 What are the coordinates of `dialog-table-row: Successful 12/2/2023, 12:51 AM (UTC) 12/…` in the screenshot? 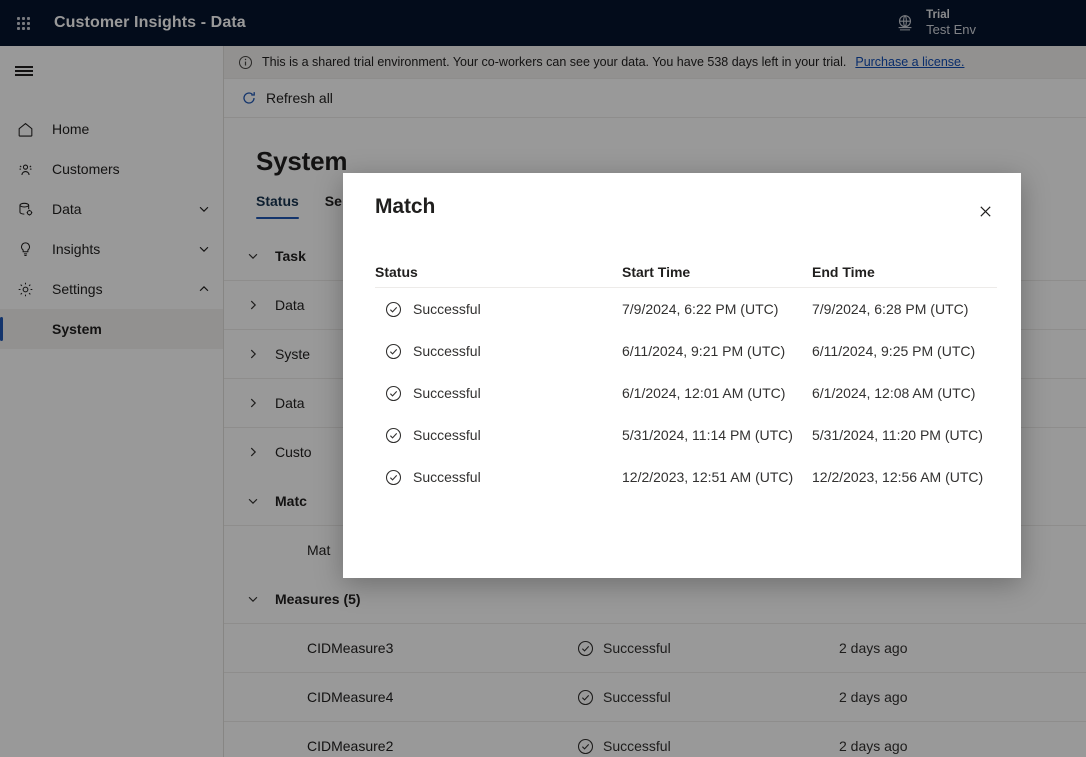 It's located at (686, 477).